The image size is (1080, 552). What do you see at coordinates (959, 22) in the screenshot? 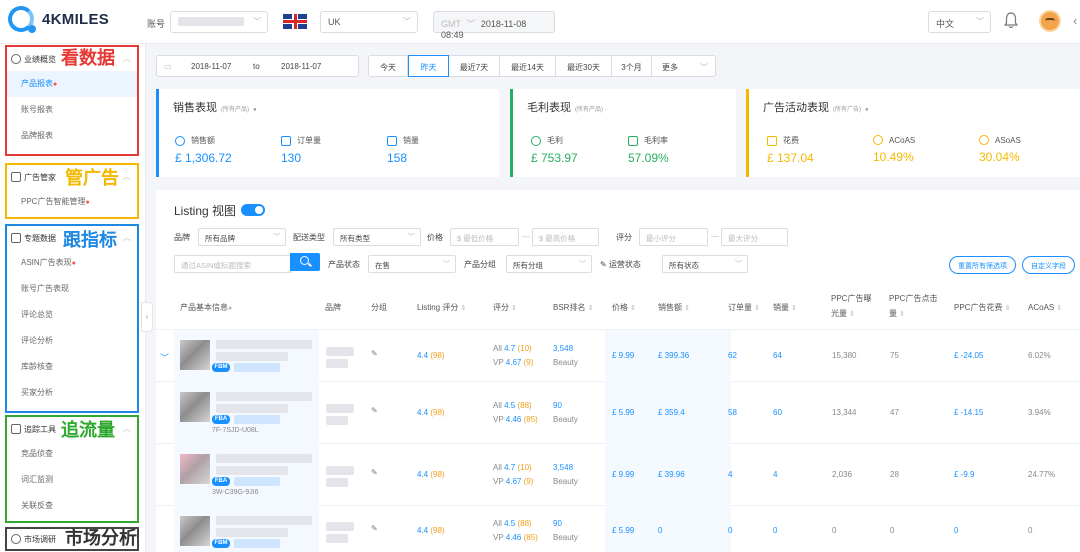
I see `language-select: 中文 ﹀` at bounding box center [959, 22].